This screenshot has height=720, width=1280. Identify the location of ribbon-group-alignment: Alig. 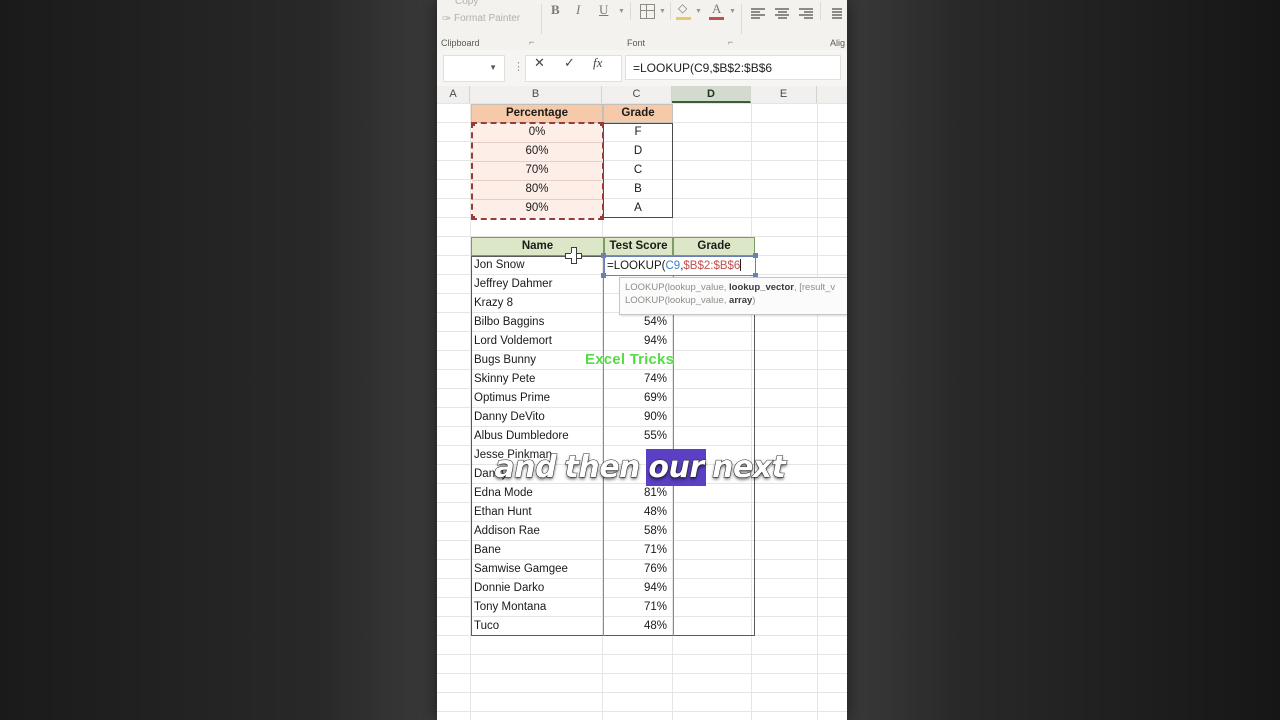
(794, 25).